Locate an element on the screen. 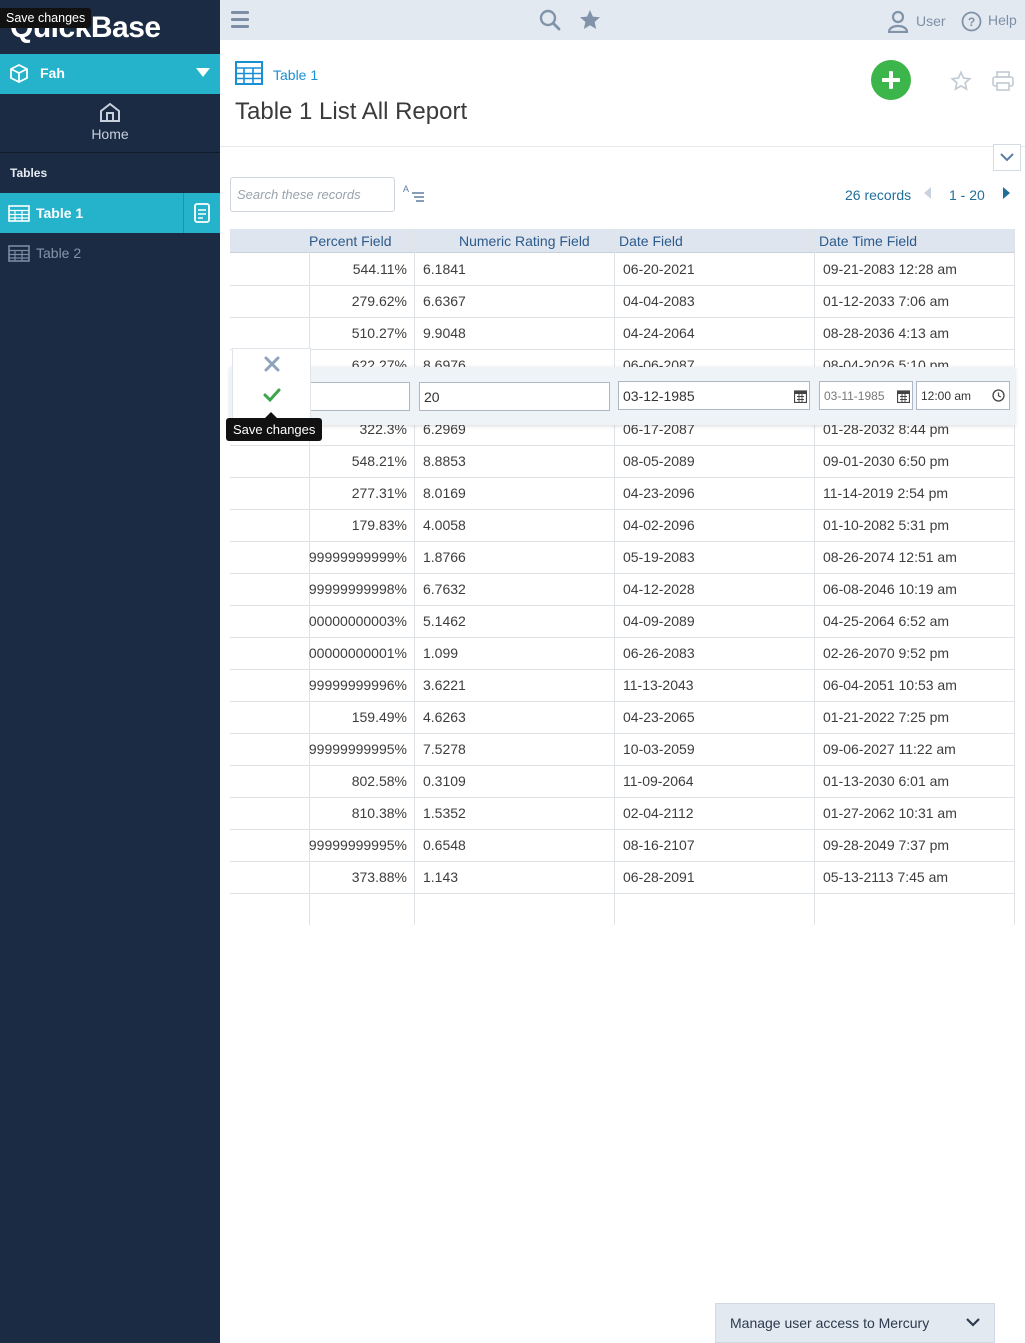 The width and height of the screenshot is (1025, 1343). app-switcher: Fah is located at coordinates (110, 74).